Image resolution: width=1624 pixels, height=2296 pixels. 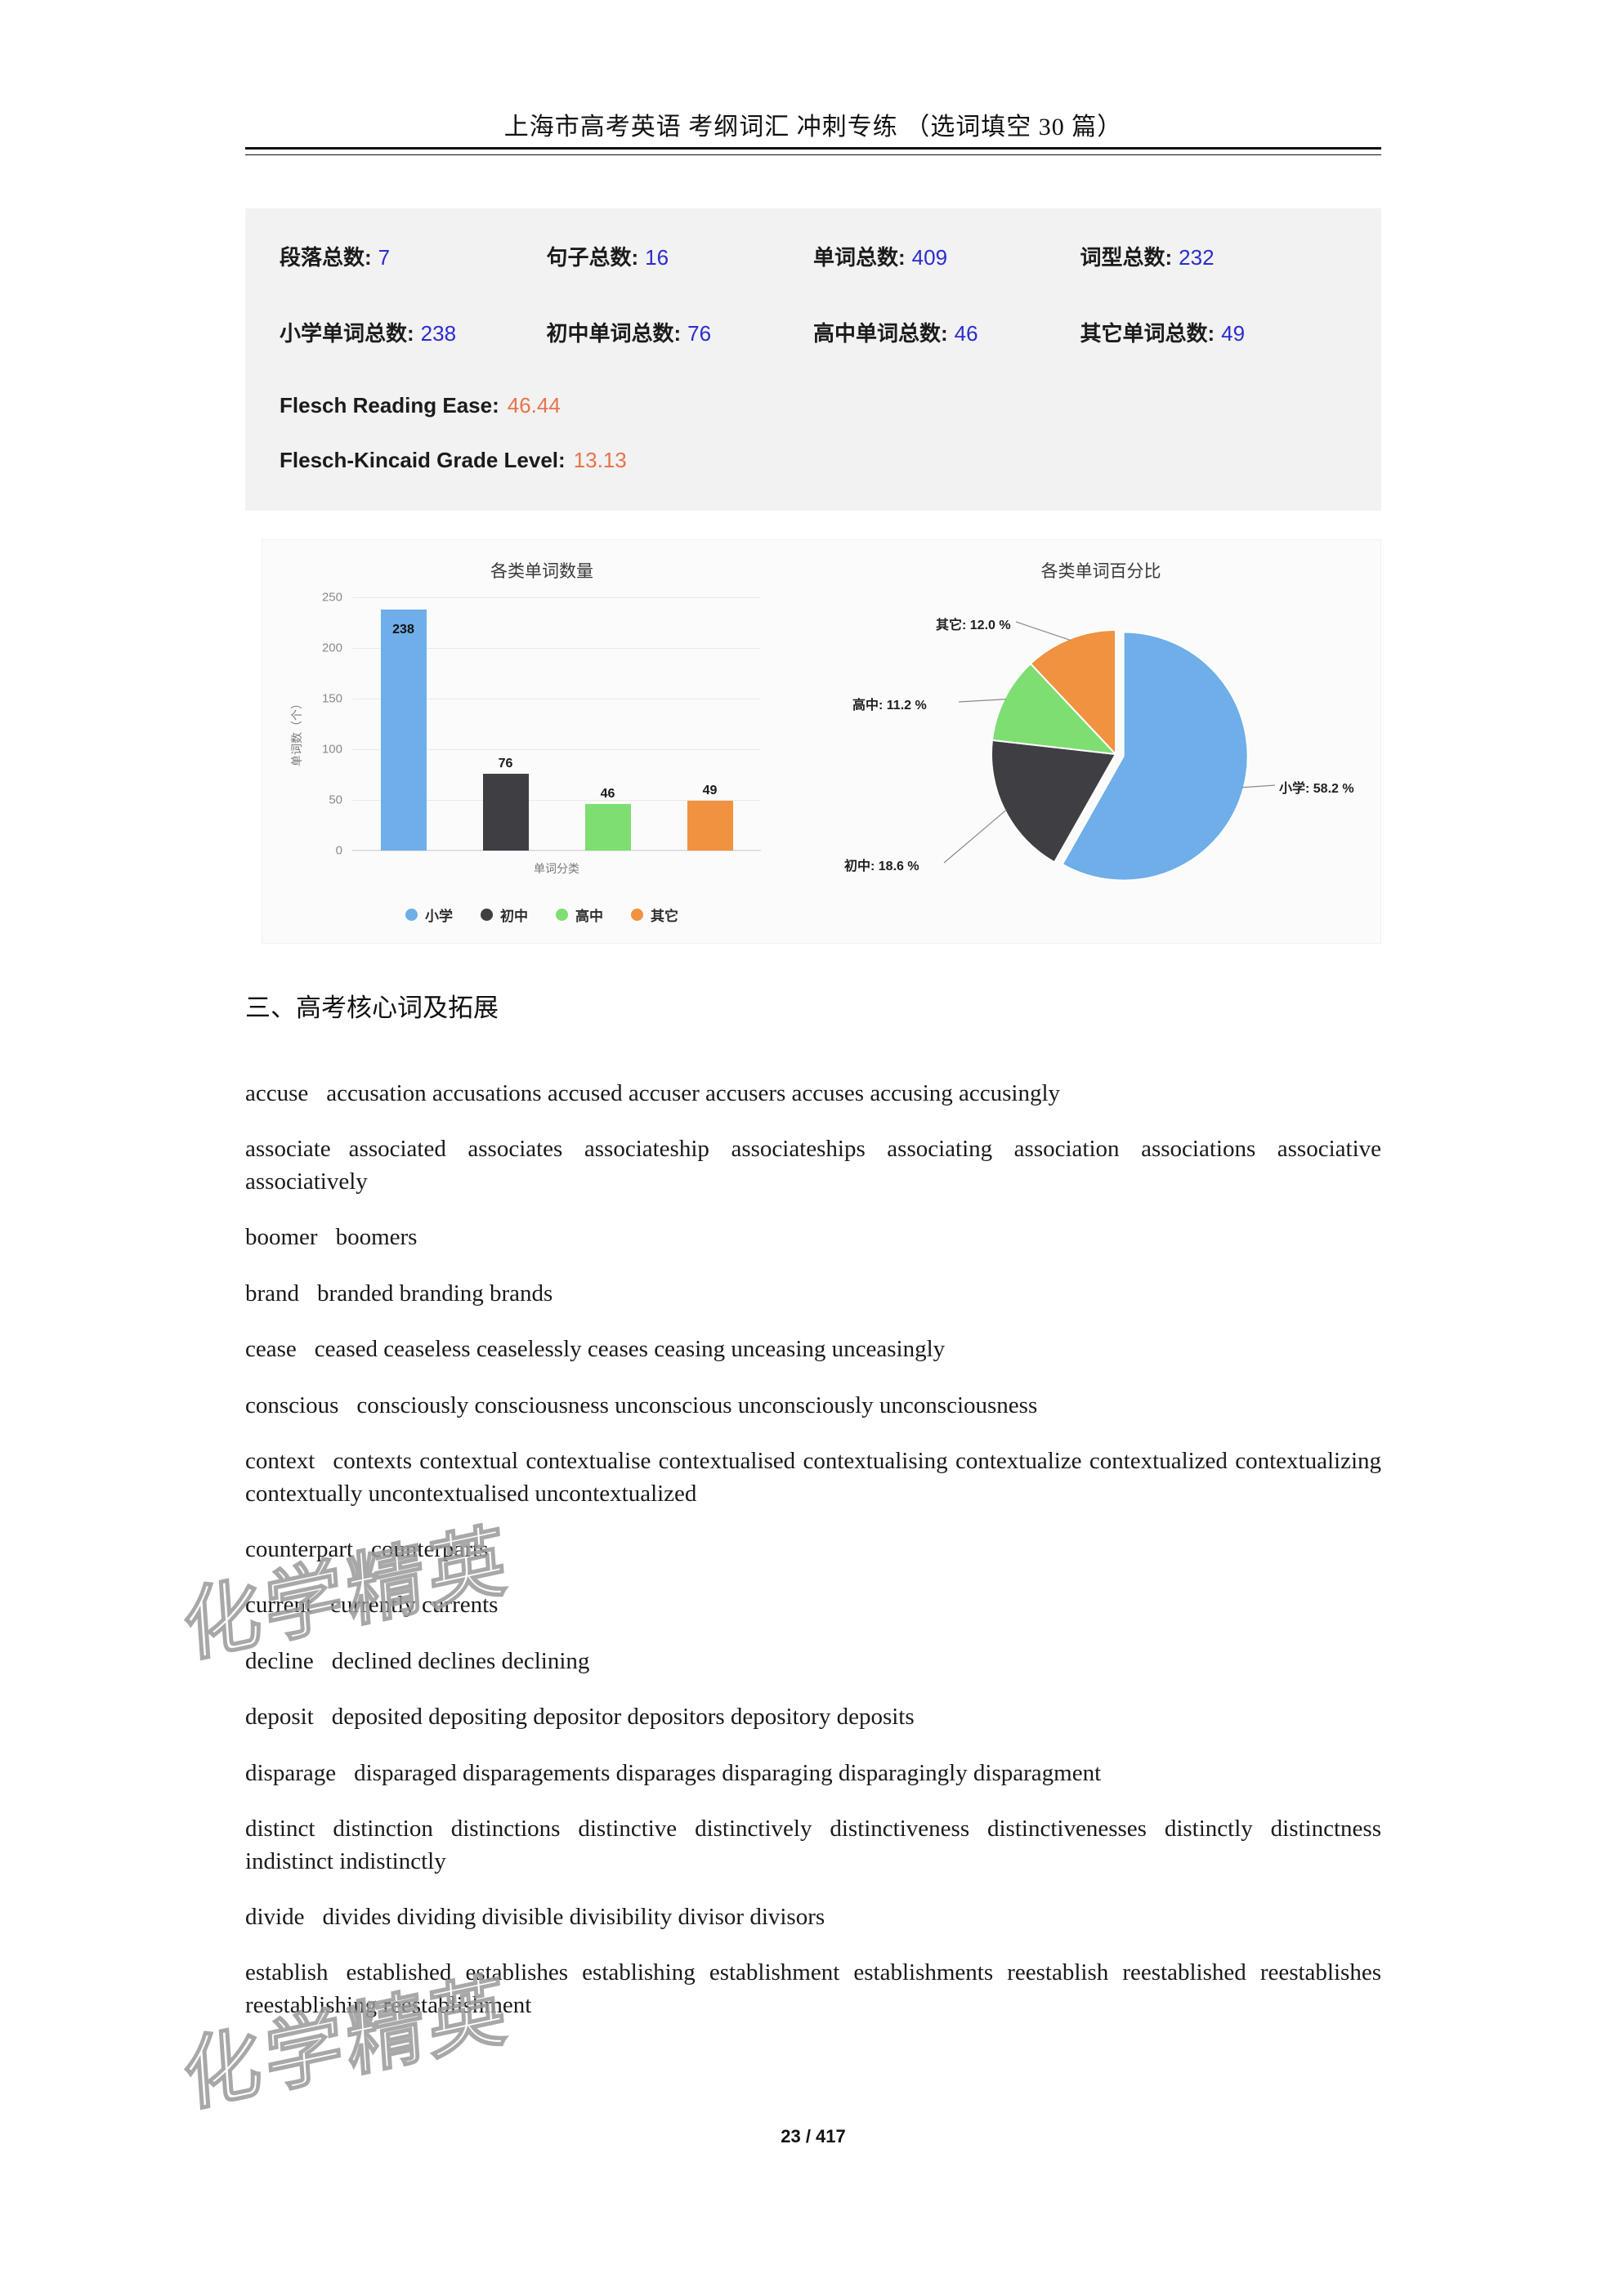 I want to click on bar-chart-legend-item: 高中, so click(x=579, y=915).